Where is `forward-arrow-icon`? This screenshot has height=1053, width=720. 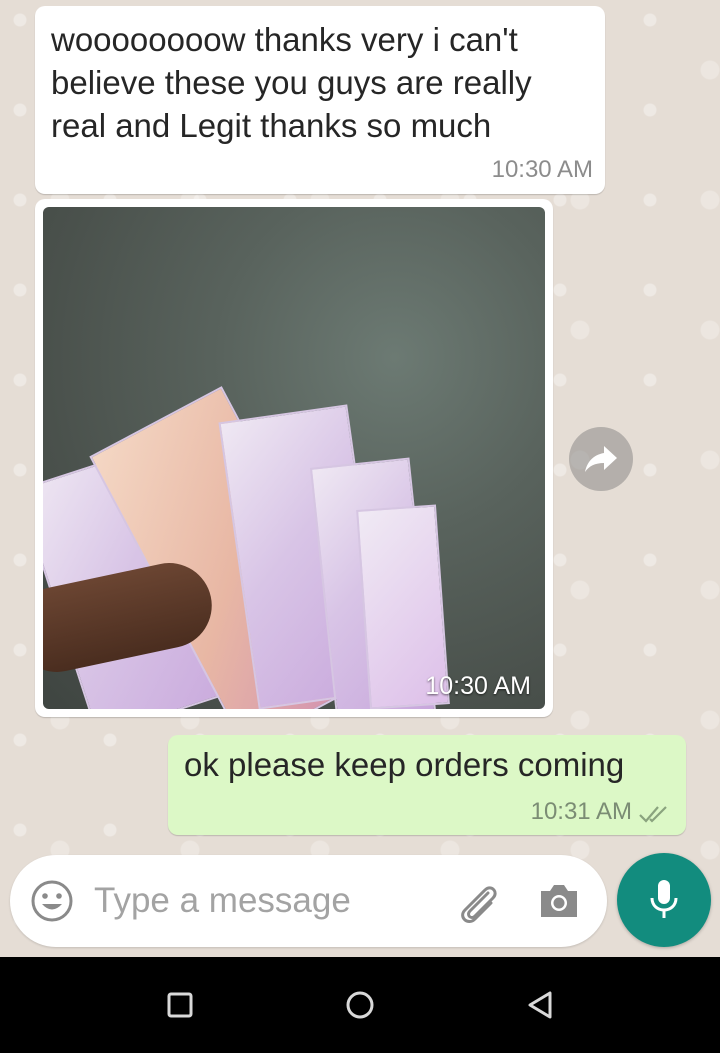 forward-arrow-icon is located at coordinates (601, 459).